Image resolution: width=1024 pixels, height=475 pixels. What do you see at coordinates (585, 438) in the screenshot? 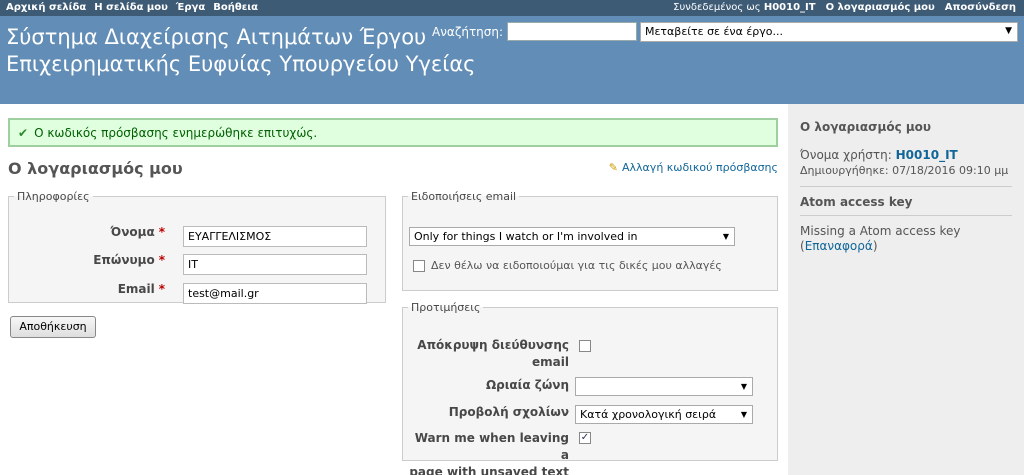
I see `warn-unsaved-checkbox: ✓` at bounding box center [585, 438].